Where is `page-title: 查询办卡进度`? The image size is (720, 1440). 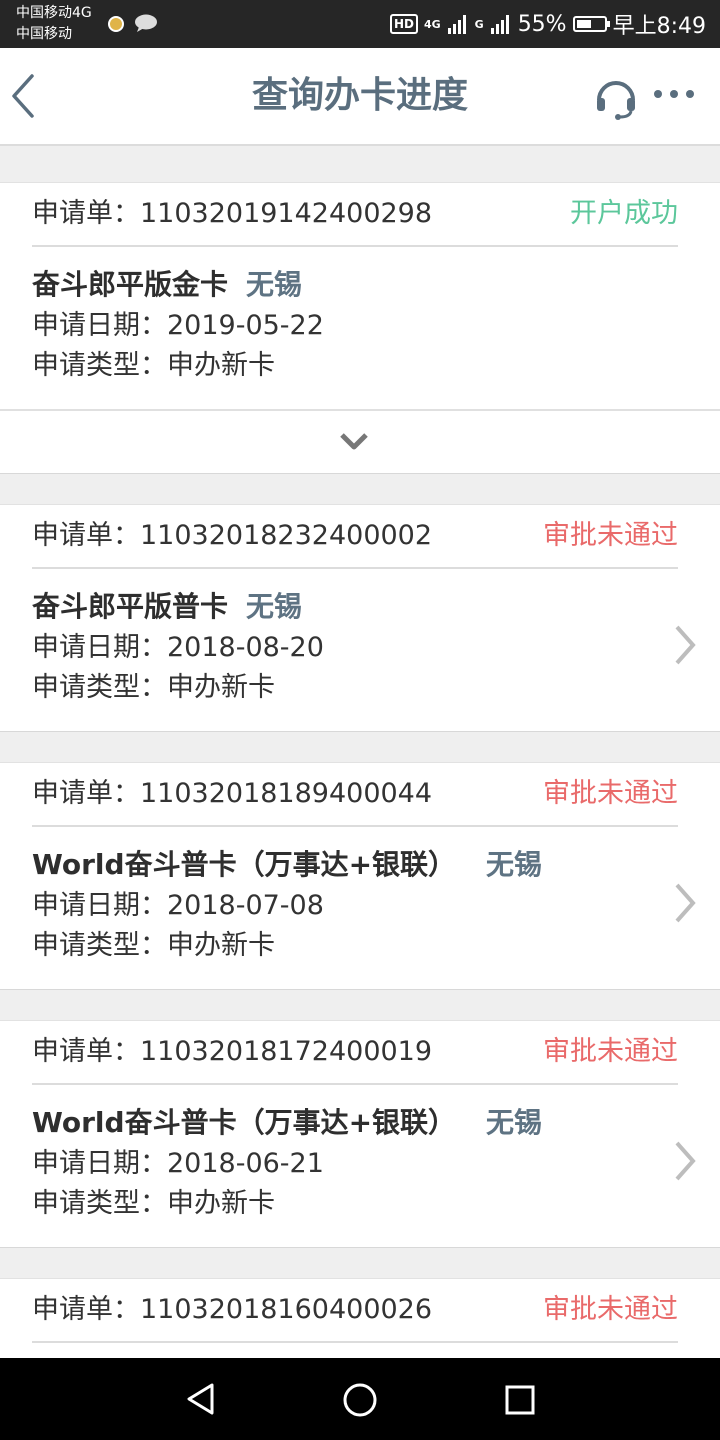
page-title: 查询办卡进度 is located at coordinates (359, 95).